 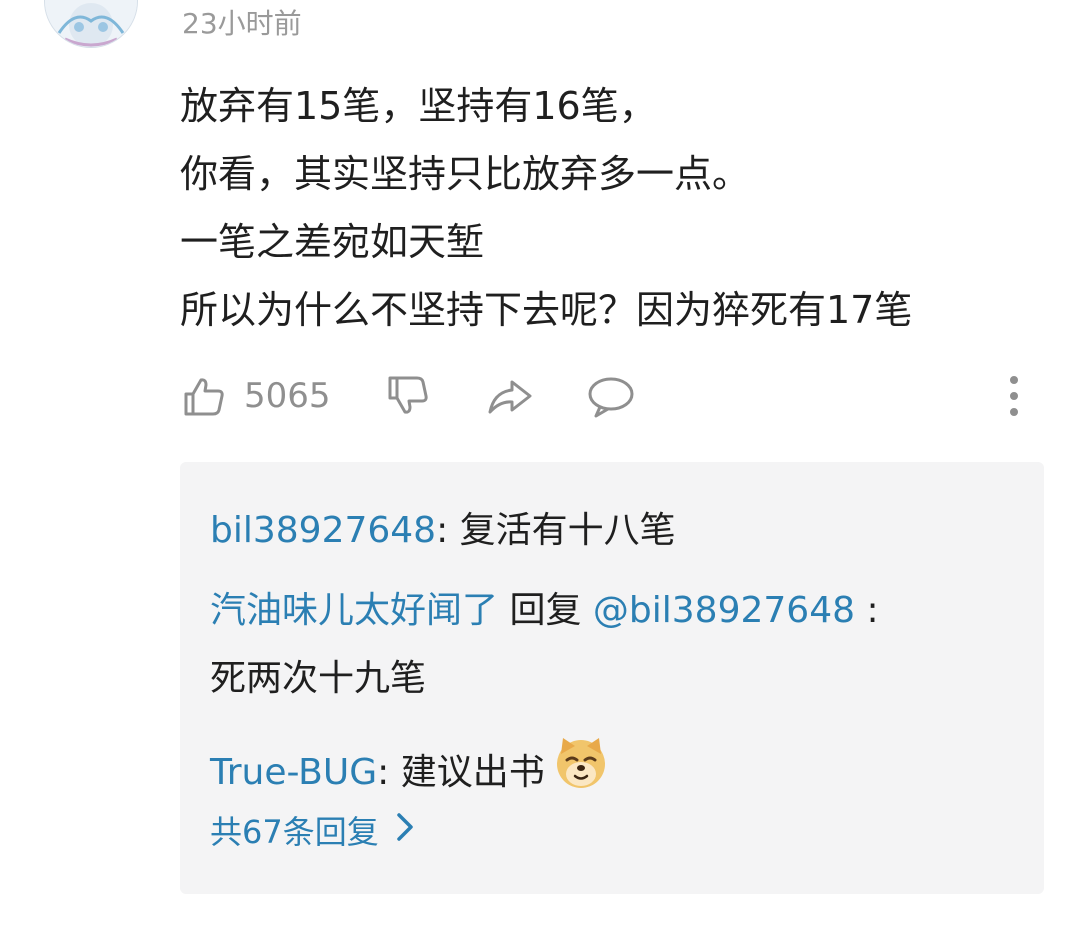 I want to click on view-all-replies-link: 共67条回复, so click(x=312, y=832).